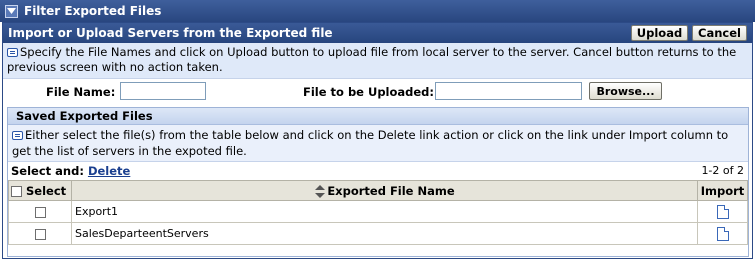 This screenshot has height=262, width=755. I want to click on file-name-label: File Name:, so click(81, 92).